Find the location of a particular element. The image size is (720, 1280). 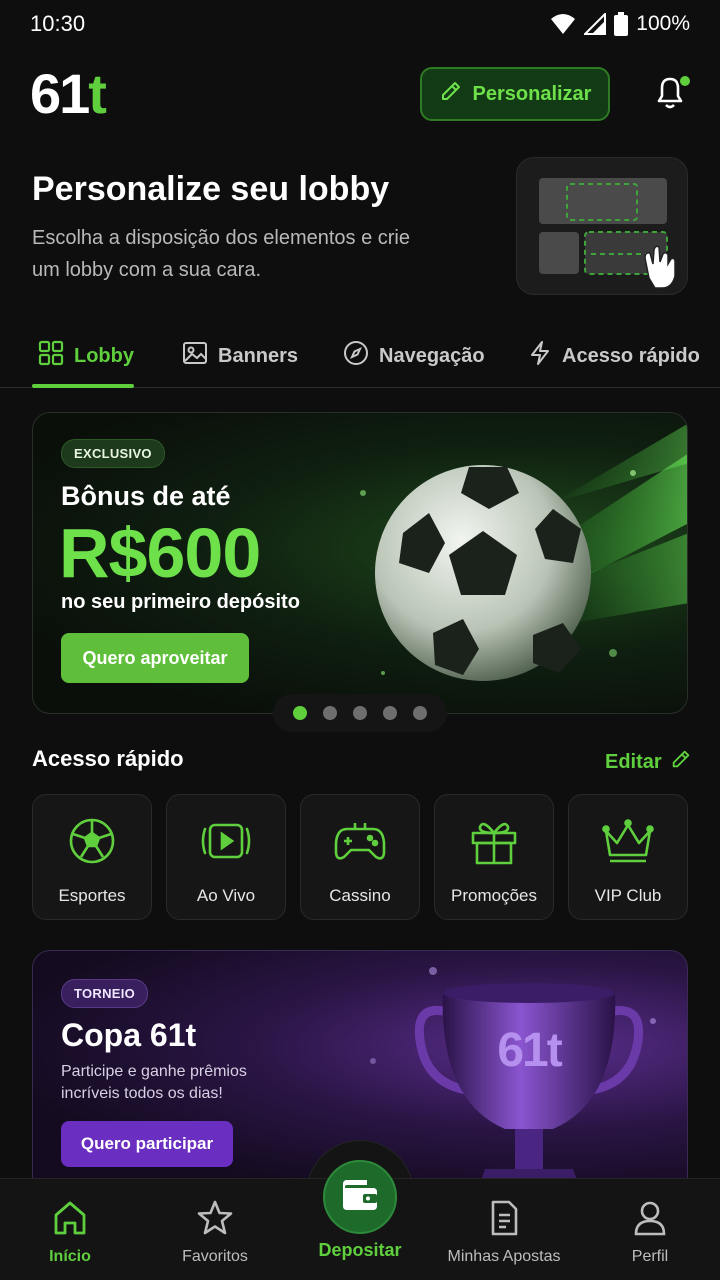

banner-line3: no seu primeiro depósito is located at coordinates (180, 602).